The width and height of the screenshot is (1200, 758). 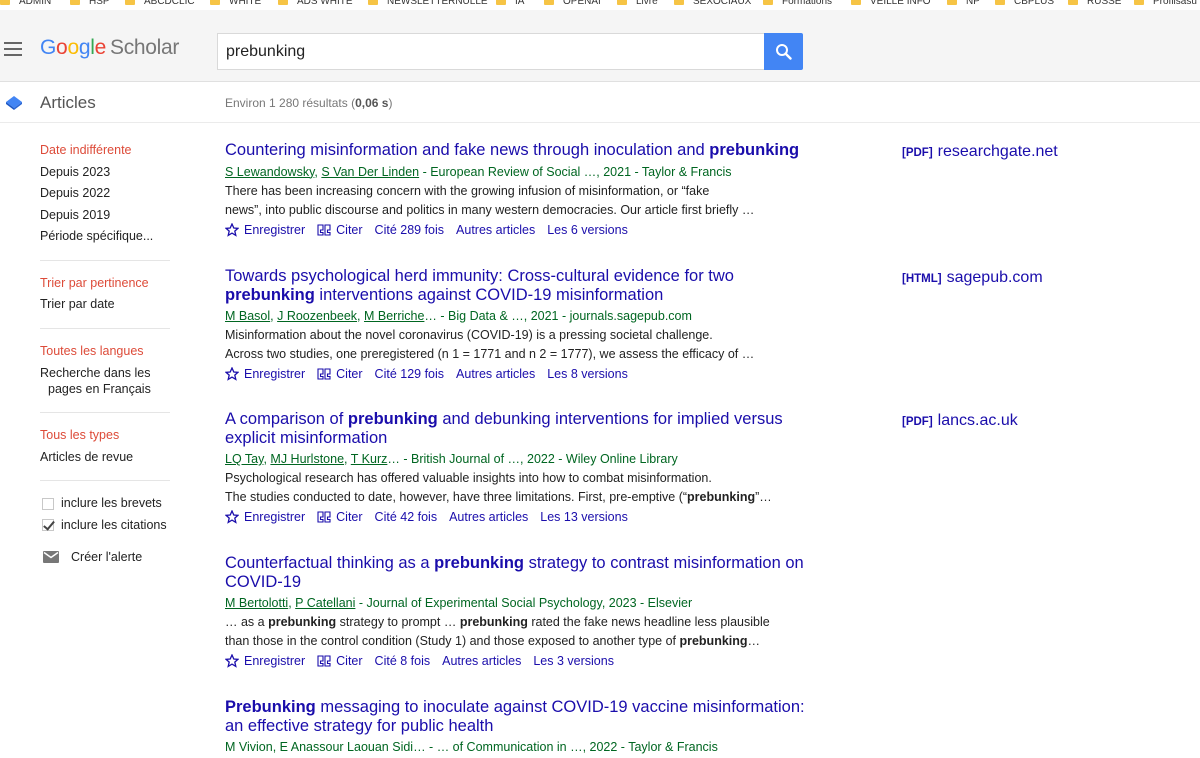 What do you see at coordinates (325, 603) in the screenshot?
I see `author-link: P Catellani` at bounding box center [325, 603].